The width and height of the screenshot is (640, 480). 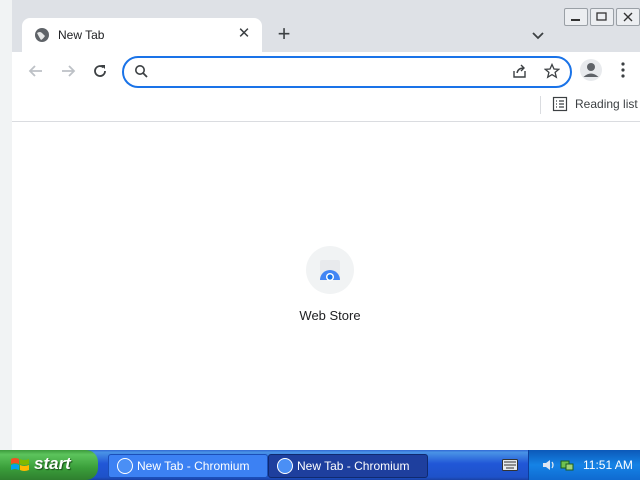 I want to click on plus-icon: +, so click(x=284, y=34).